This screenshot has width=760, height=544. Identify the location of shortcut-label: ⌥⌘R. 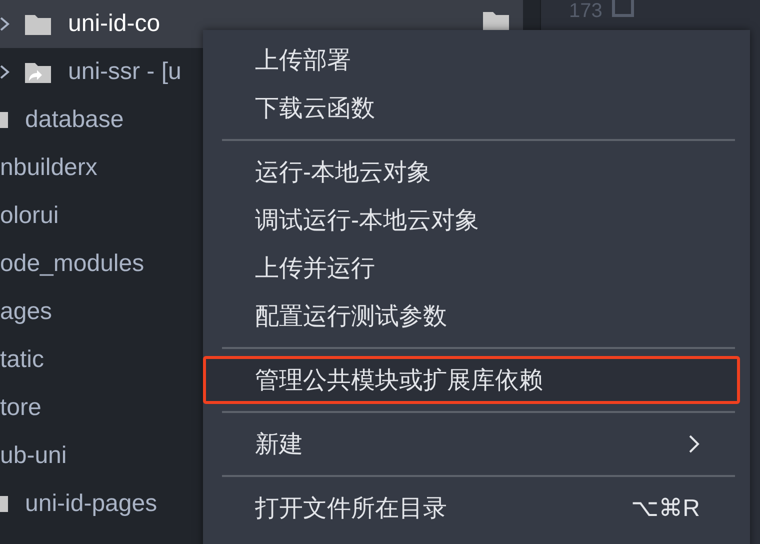
(665, 508).